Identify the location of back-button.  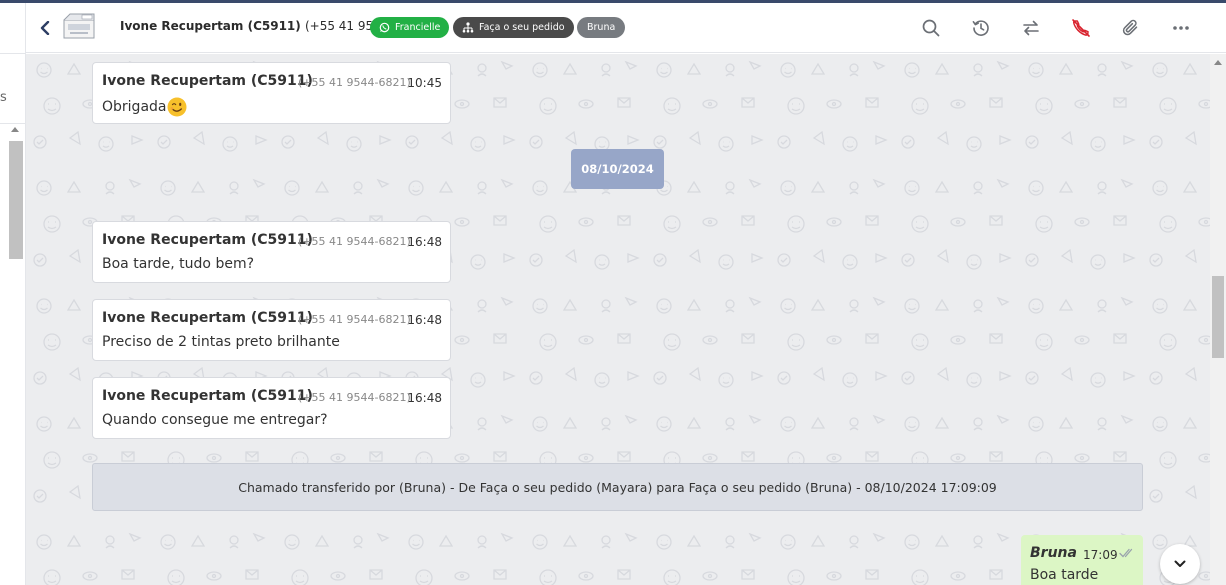
(45, 28).